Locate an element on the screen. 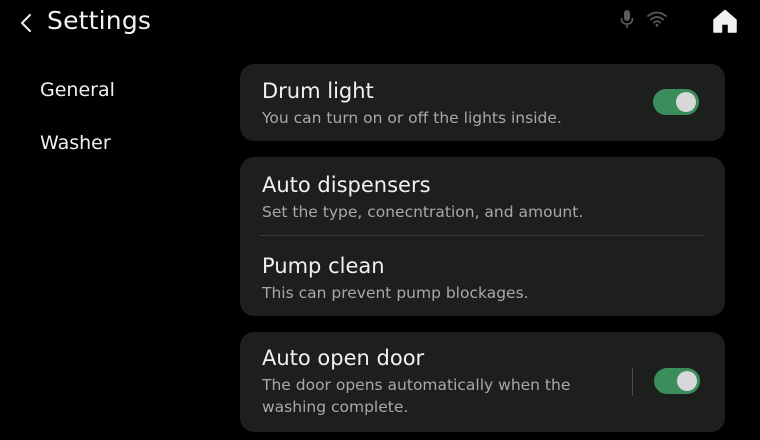 This screenshot has width=760, height=440. chevron-left-icon is located at coordinates (26, 23).